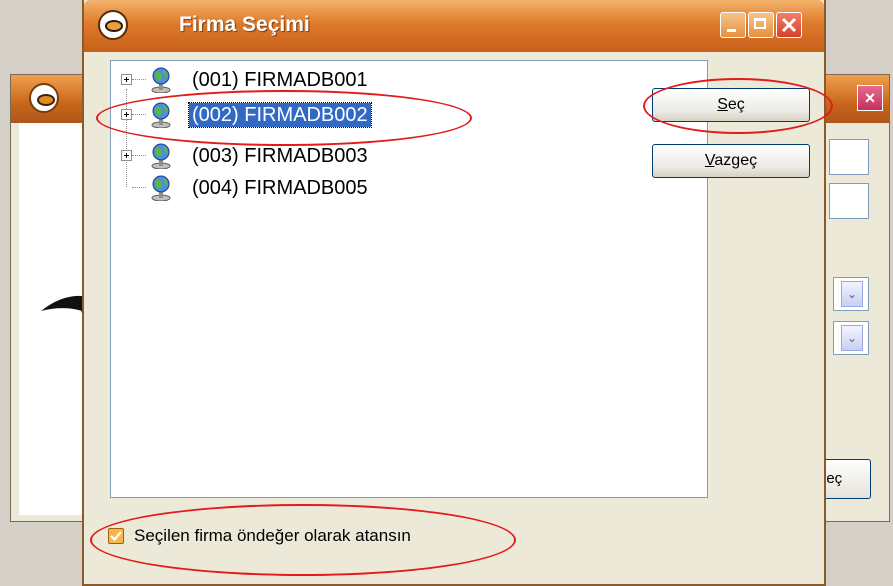 The image size is (893, 586). I want to click on tree-item: (004) FIRMADB005, so click(261, 188).